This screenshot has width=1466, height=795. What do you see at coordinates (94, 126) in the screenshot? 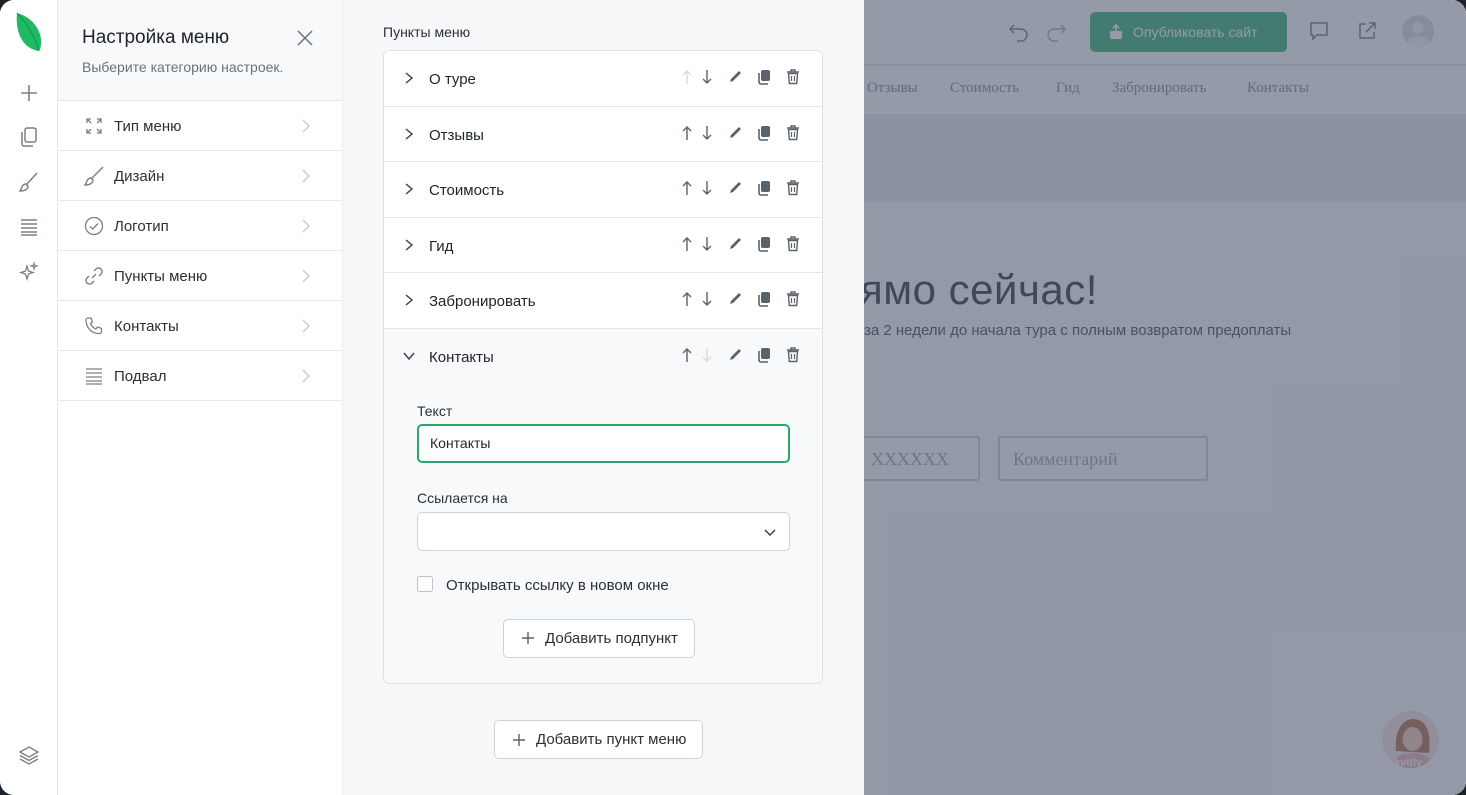
I see `expand-icon` at bounding box center [94, 126].